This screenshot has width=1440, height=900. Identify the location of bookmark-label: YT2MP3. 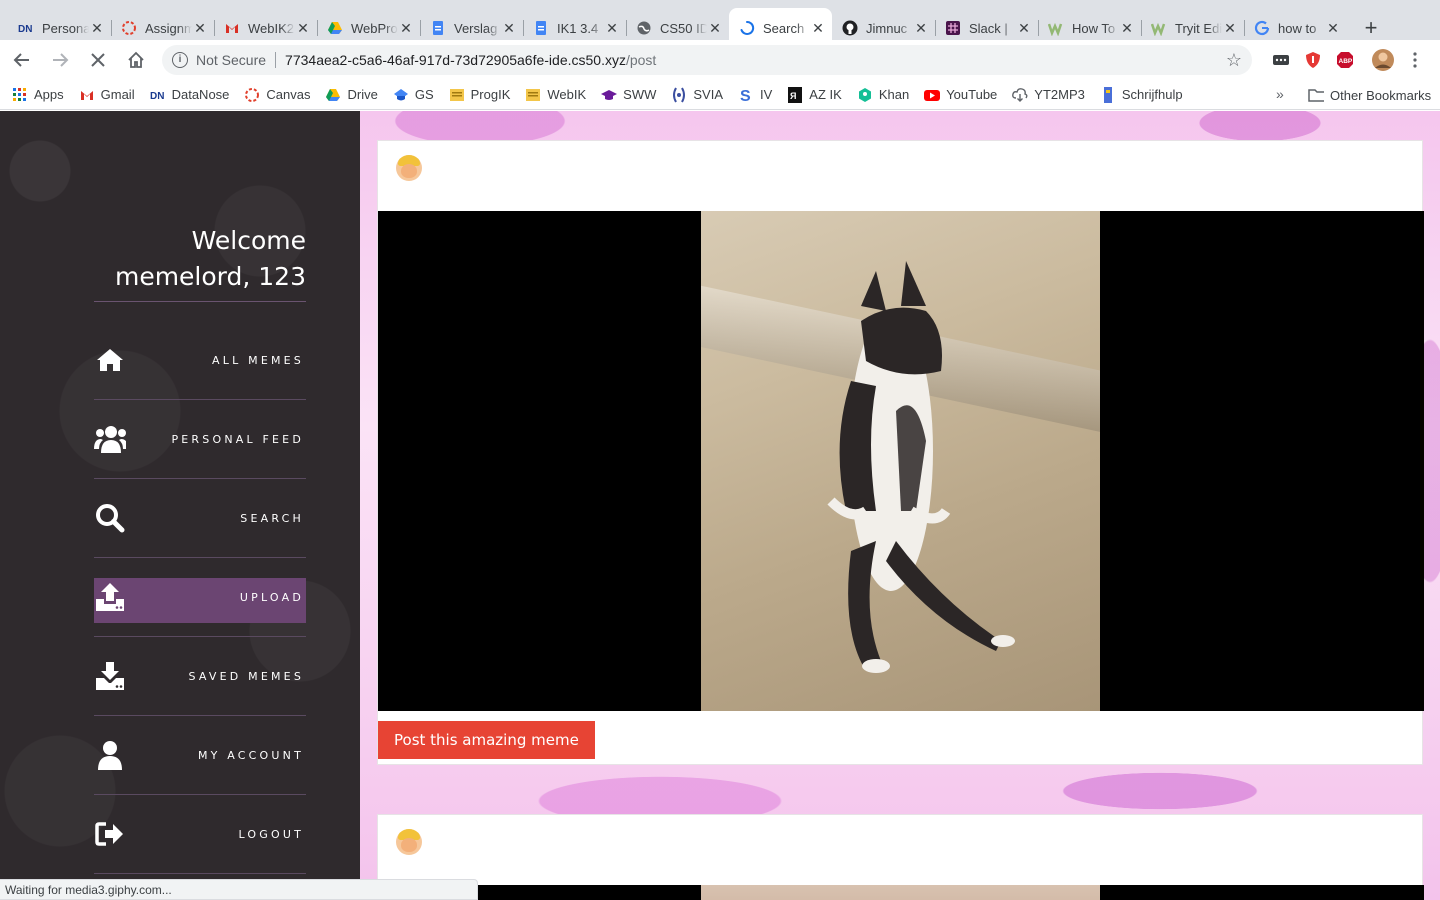
(1059, 94).